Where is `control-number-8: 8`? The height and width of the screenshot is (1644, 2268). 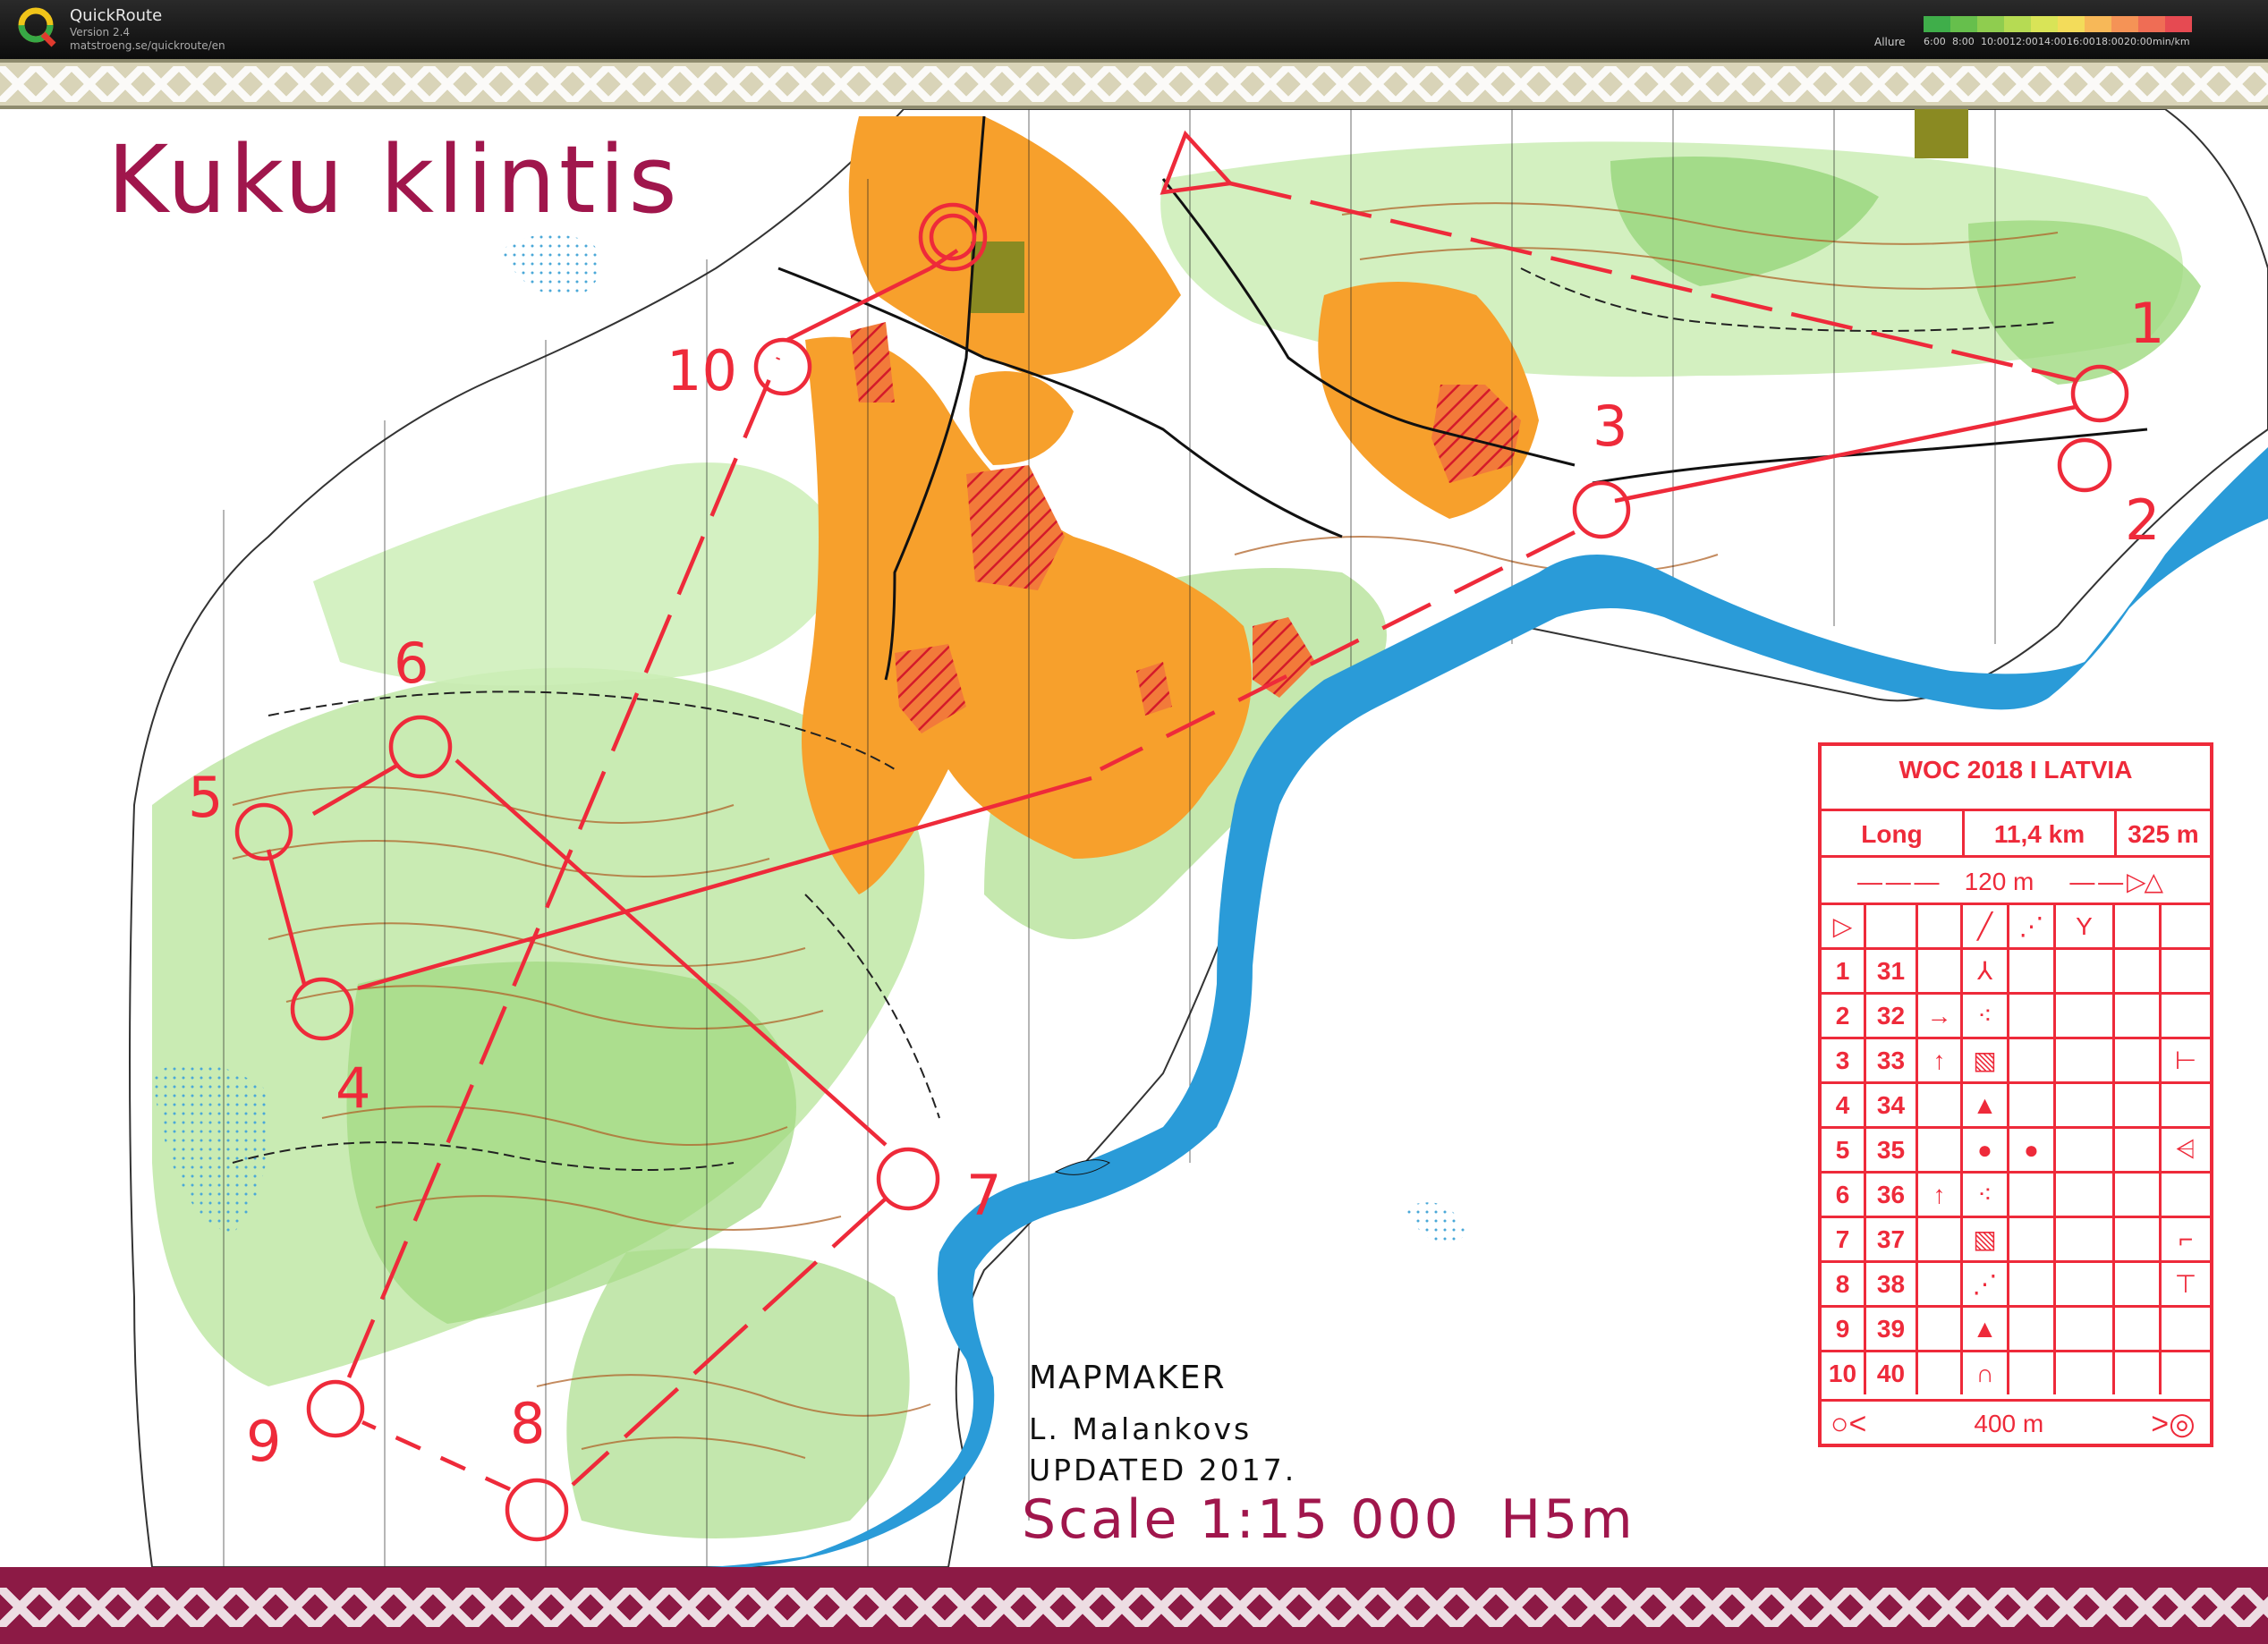
control-number-8: 8 is located at coordinates (528, 1423).